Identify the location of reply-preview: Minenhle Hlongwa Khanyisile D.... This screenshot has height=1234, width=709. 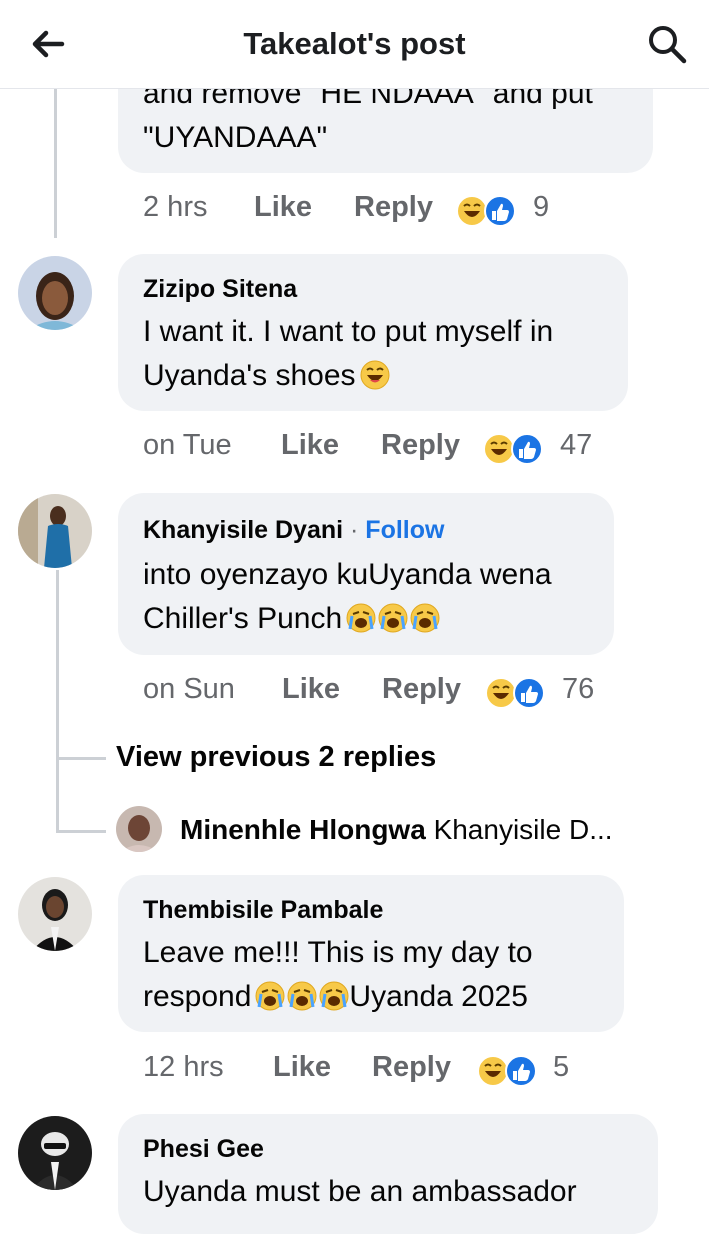
(396, 830).